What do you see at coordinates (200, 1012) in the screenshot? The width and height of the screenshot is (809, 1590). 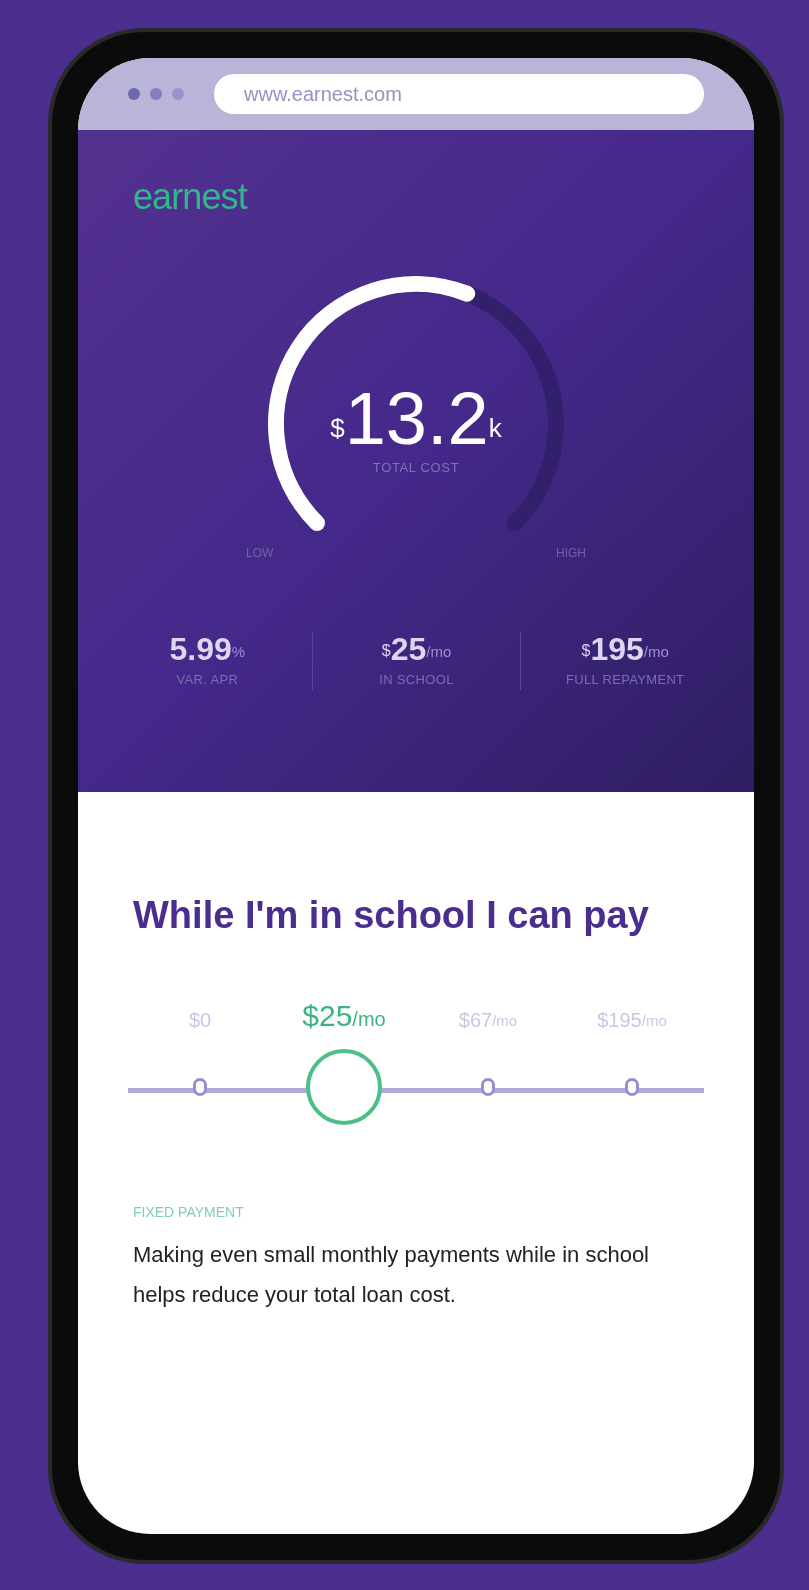 I see `payment-option-label: $0` at bounding box center [200, 1012].